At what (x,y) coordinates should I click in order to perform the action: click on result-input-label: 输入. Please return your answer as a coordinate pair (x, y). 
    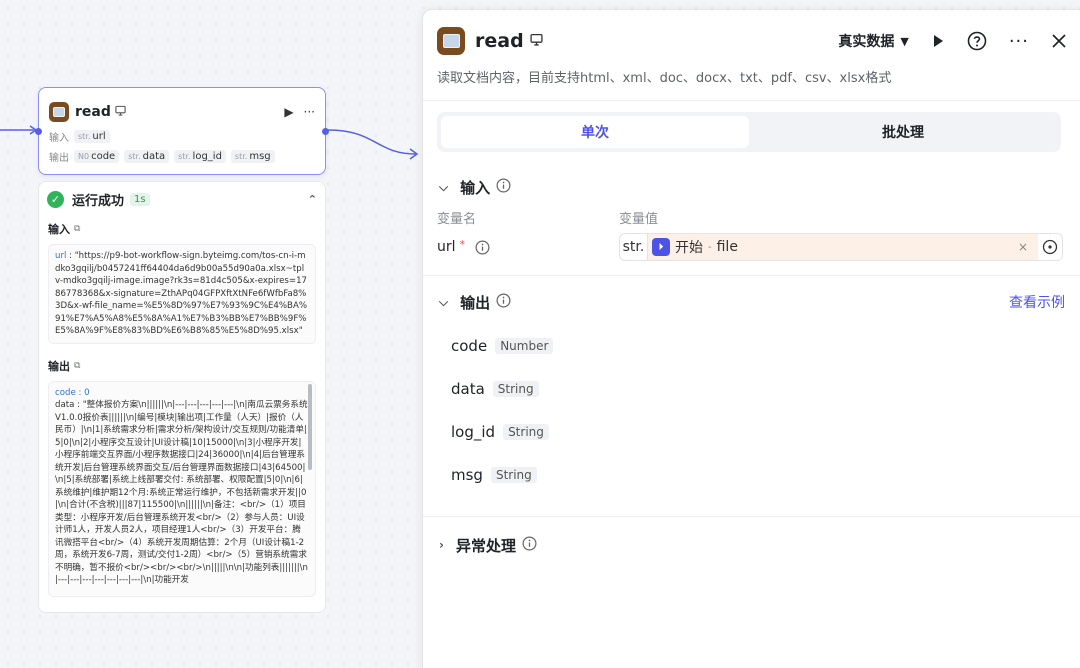
    Looking at the image, I should click on (59, 229).